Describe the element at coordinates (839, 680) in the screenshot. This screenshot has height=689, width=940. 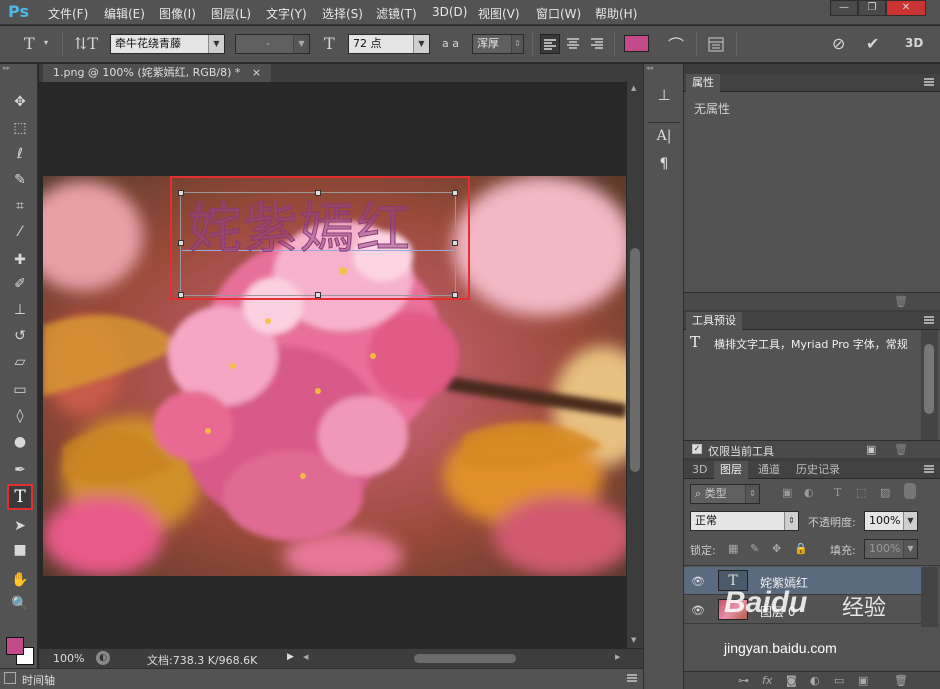
I see `new-group-icon: ▭` at that location.